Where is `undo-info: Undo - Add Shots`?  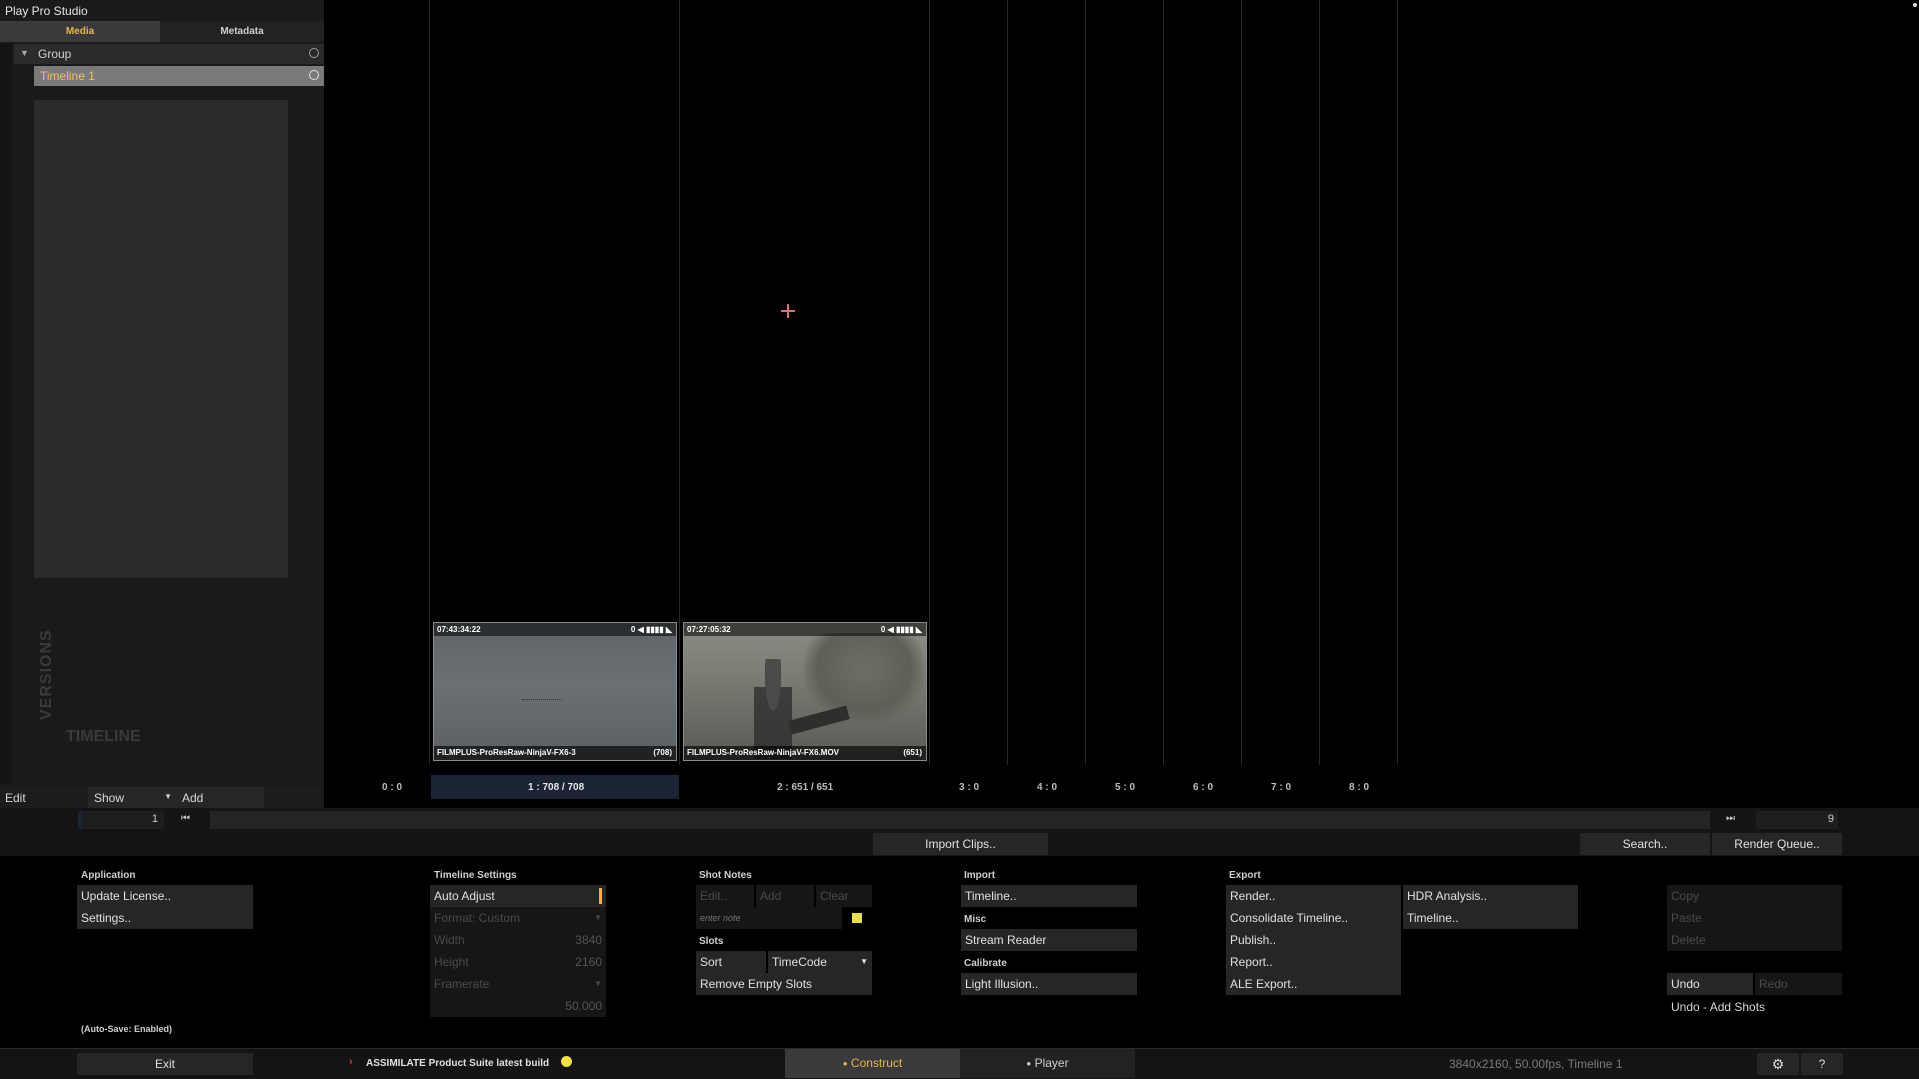
undo-info: Undo - Add Shots is located at coordinates (1718, 1007).